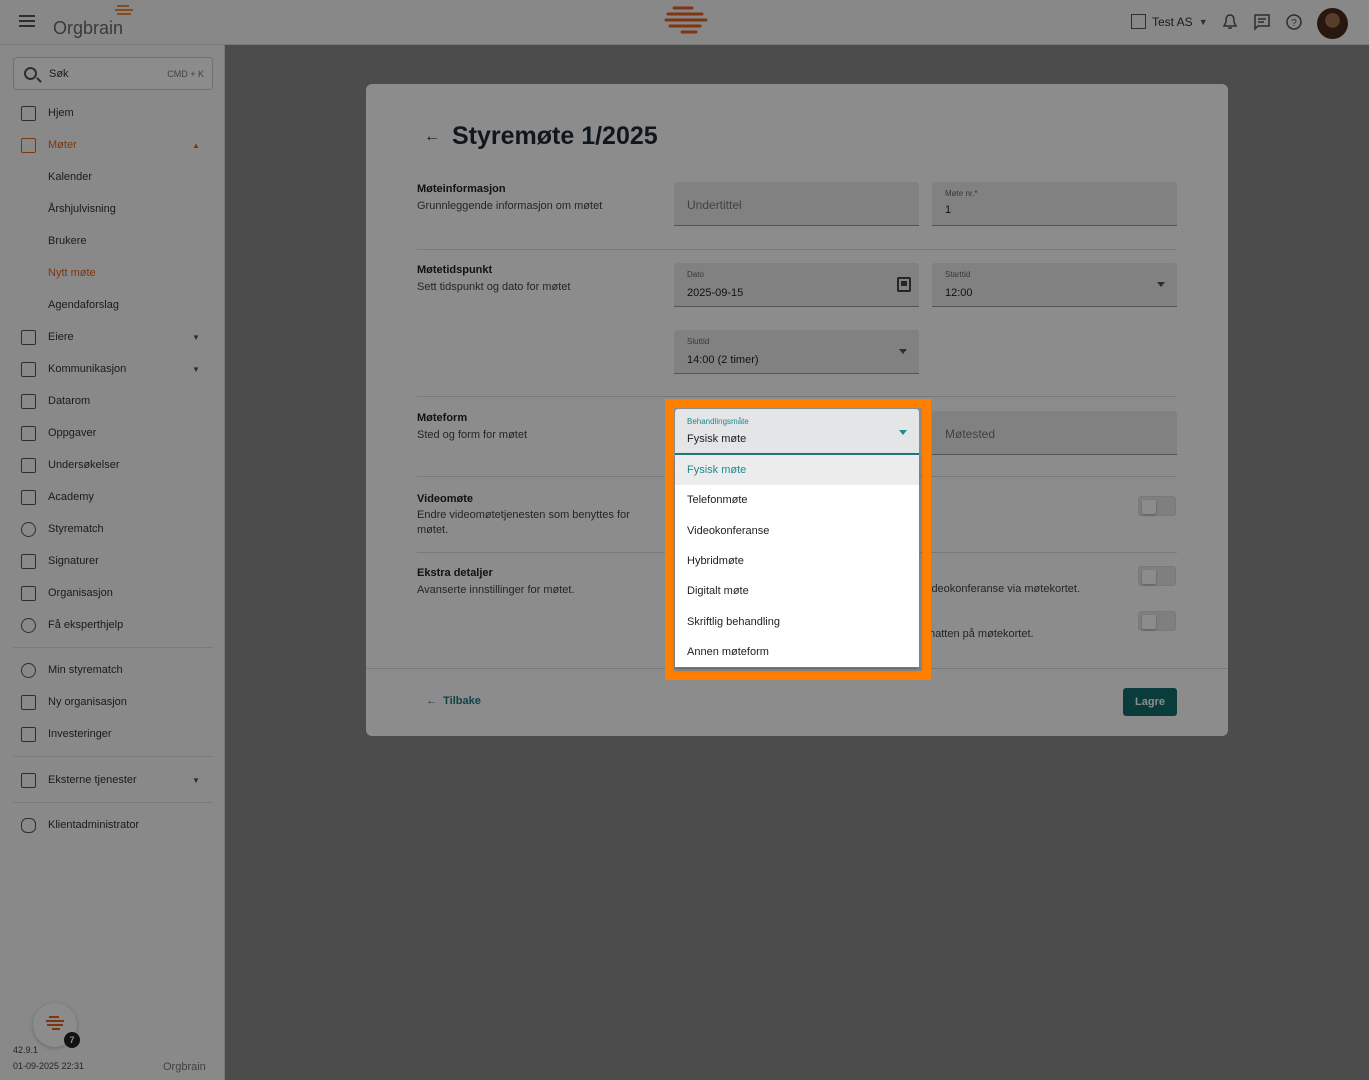 Image resolution: width=1369 pixels, height=1080 pixels. Describe the element at coordinates (49, 1066) in the screenshot. I see `build-date: 01-09-2025 22:31` at that location.